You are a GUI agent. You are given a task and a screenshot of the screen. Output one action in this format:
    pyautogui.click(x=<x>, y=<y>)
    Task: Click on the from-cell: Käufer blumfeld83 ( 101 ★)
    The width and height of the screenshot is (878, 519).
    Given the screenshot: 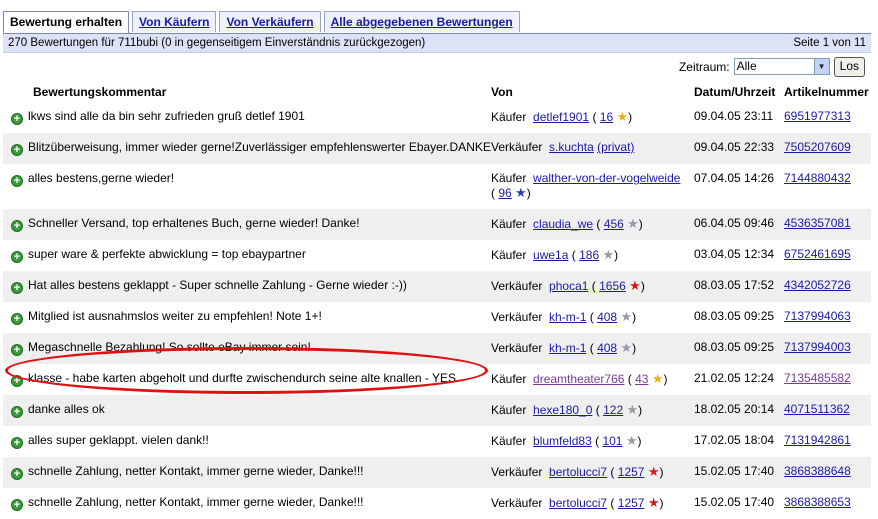 What is the action you would take?
    pyautogui.click(x=592, y=441)
    